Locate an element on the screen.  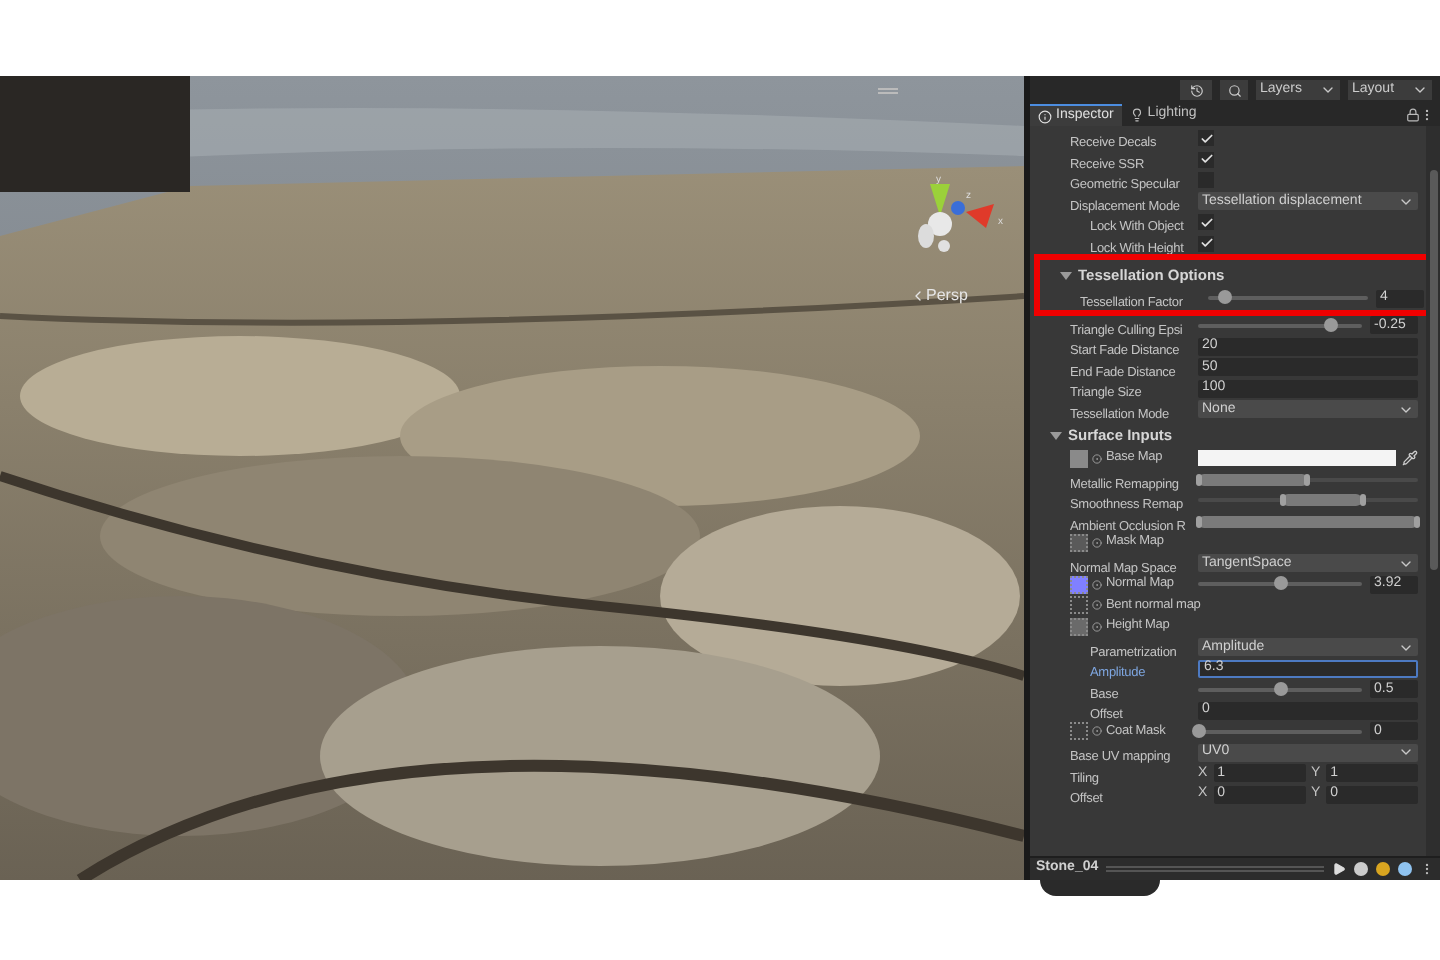
search-icon is located at coordinates (1234, 90).